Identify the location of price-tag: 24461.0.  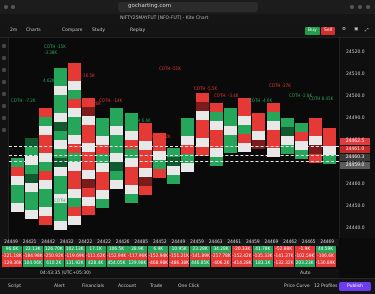
(355, 149).